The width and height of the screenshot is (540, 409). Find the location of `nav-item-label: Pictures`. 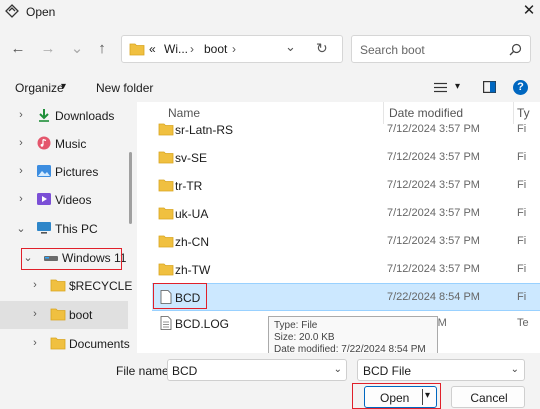

nav-item-label: Pictures is located at coordinates (77, 172).